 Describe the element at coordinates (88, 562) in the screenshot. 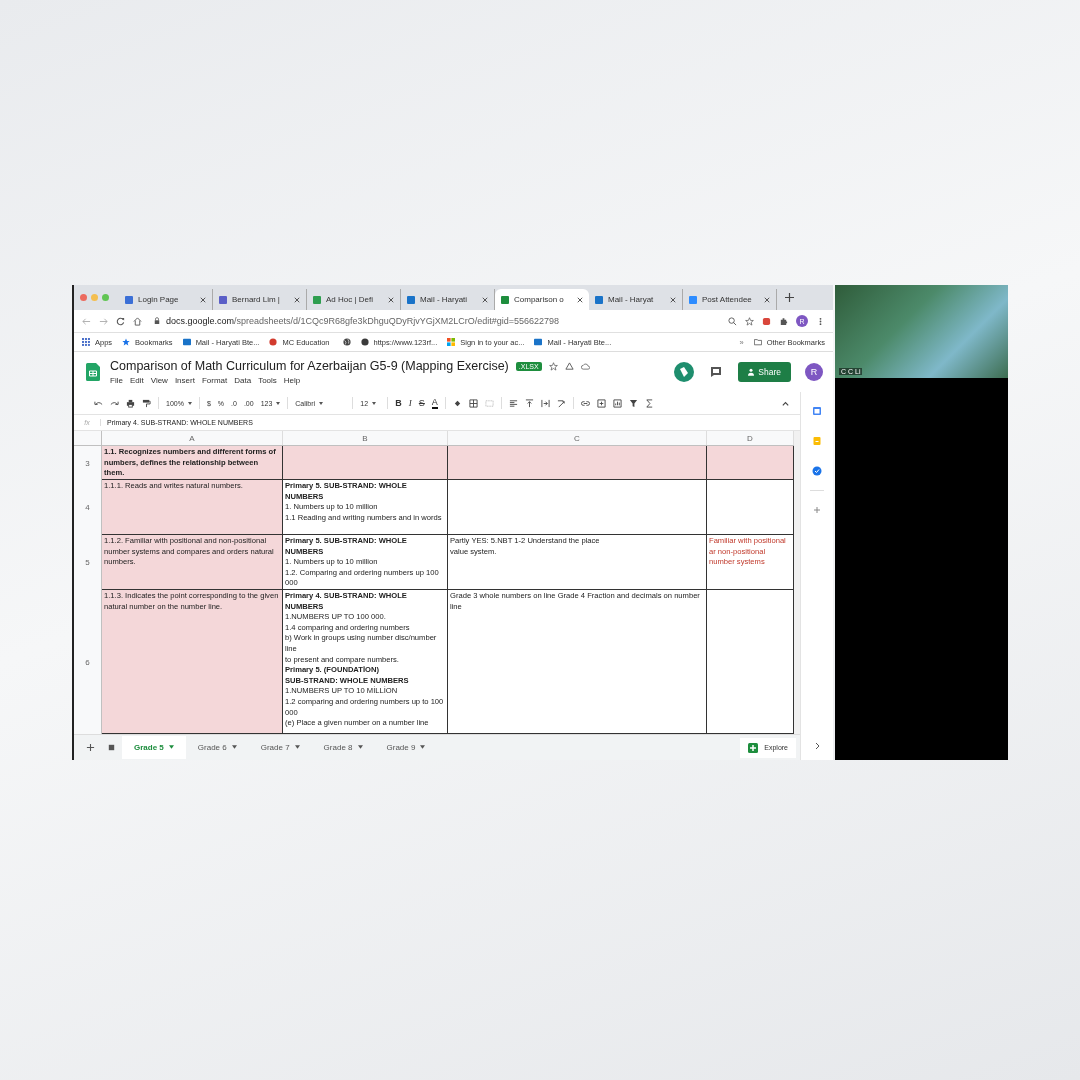

I see `row-header: 5` at that location.